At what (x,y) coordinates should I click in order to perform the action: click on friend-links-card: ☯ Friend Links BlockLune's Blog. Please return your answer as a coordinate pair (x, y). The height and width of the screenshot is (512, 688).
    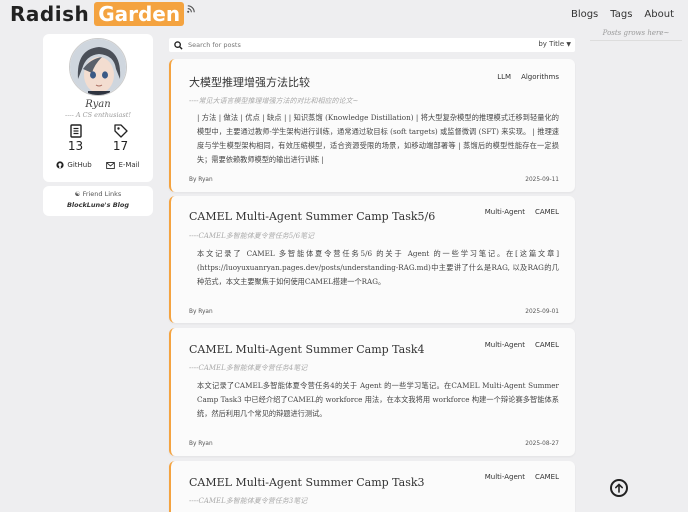
    Looking at the image, I should click on (98, 201).